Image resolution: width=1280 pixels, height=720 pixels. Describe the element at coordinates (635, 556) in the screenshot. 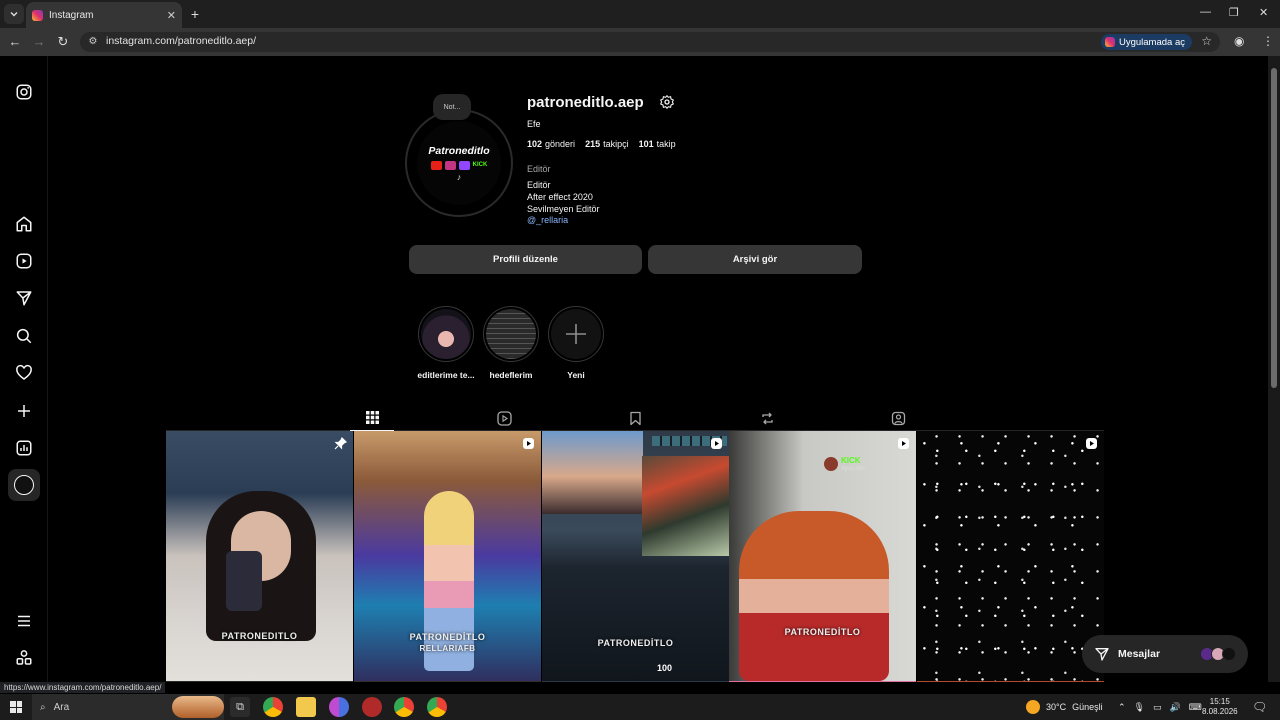

I see `grid-post: PATRONEDİTLO 100` at that location.